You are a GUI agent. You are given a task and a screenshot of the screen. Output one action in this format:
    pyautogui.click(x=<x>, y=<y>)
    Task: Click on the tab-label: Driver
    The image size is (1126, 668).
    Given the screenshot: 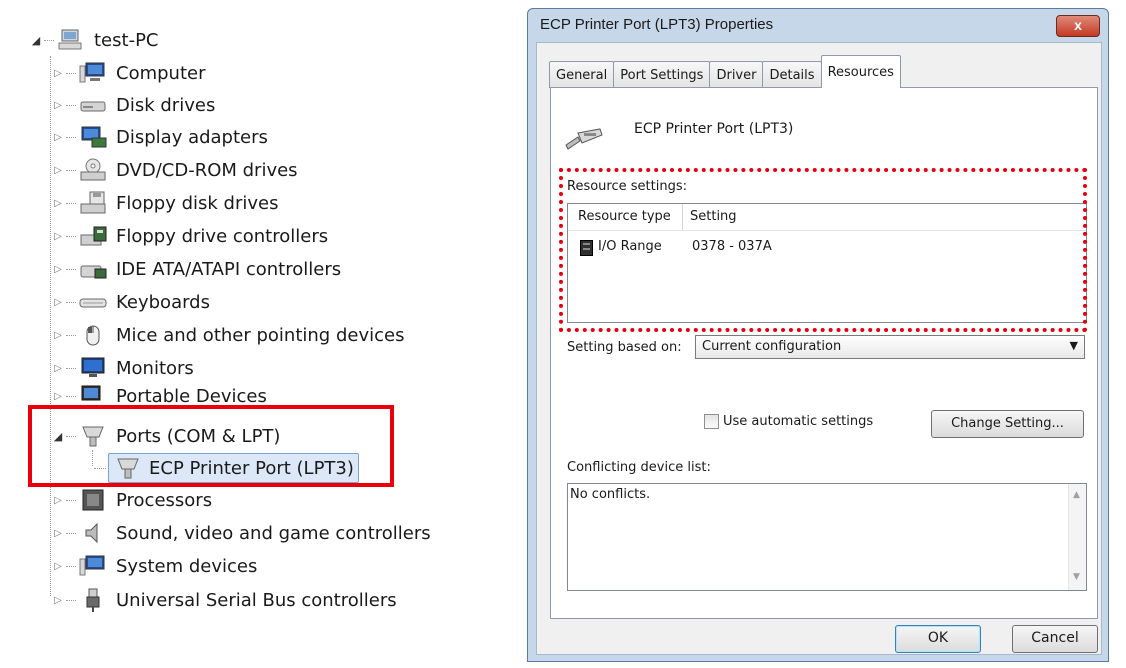 What is the action you would take?
    pyautogui.click(x=736, y=75)
    